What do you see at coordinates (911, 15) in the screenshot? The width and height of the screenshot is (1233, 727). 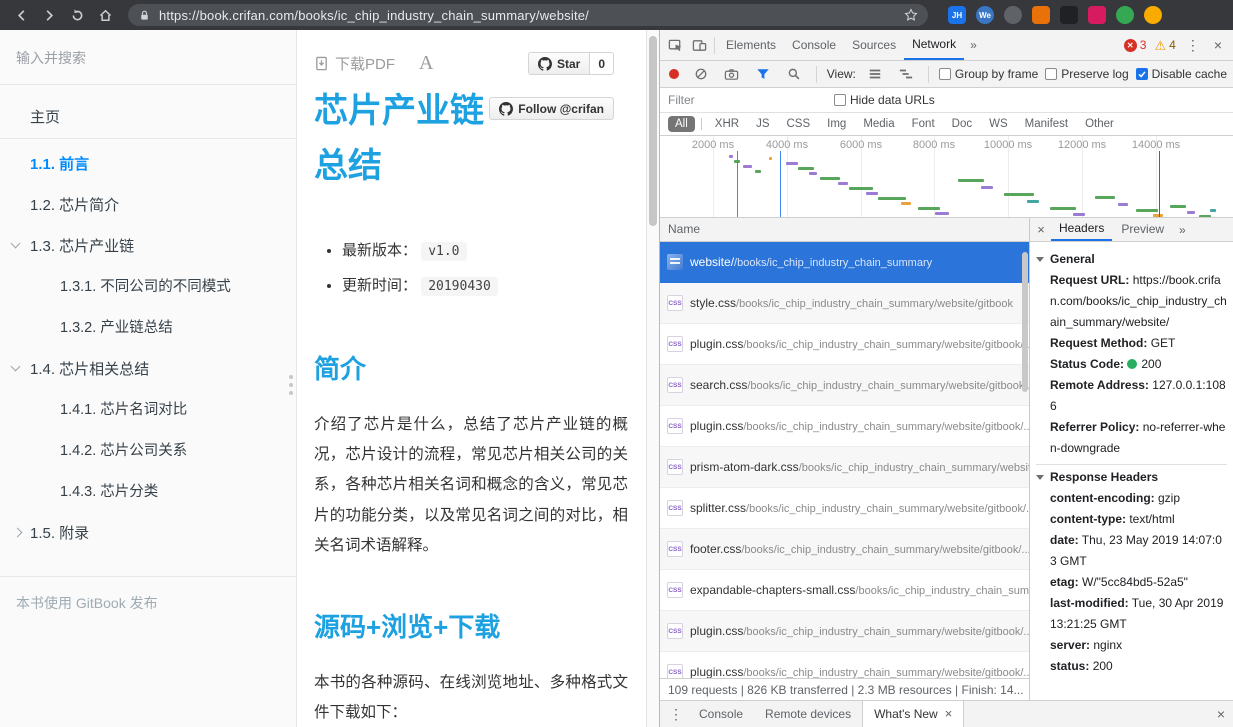 I see `bookmark-star-icon` at bounding box center [911, 15].